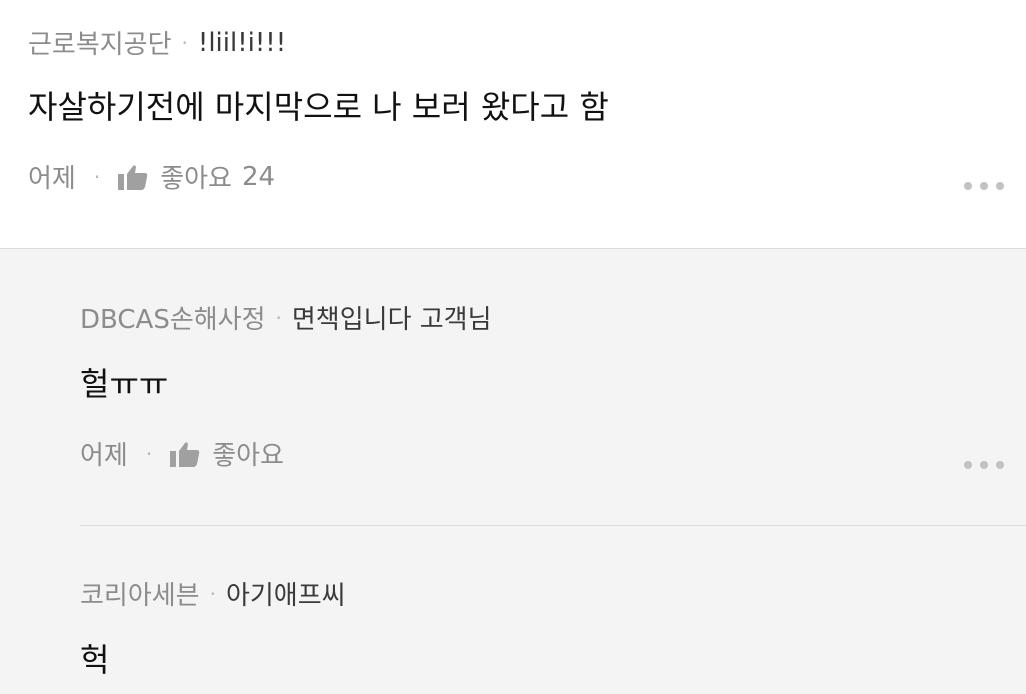  What do you see at coordinates (391, 320) in the screenshot?
I see `reply-subname: 면책입니다 고객님` at bounding box center [391, 320].